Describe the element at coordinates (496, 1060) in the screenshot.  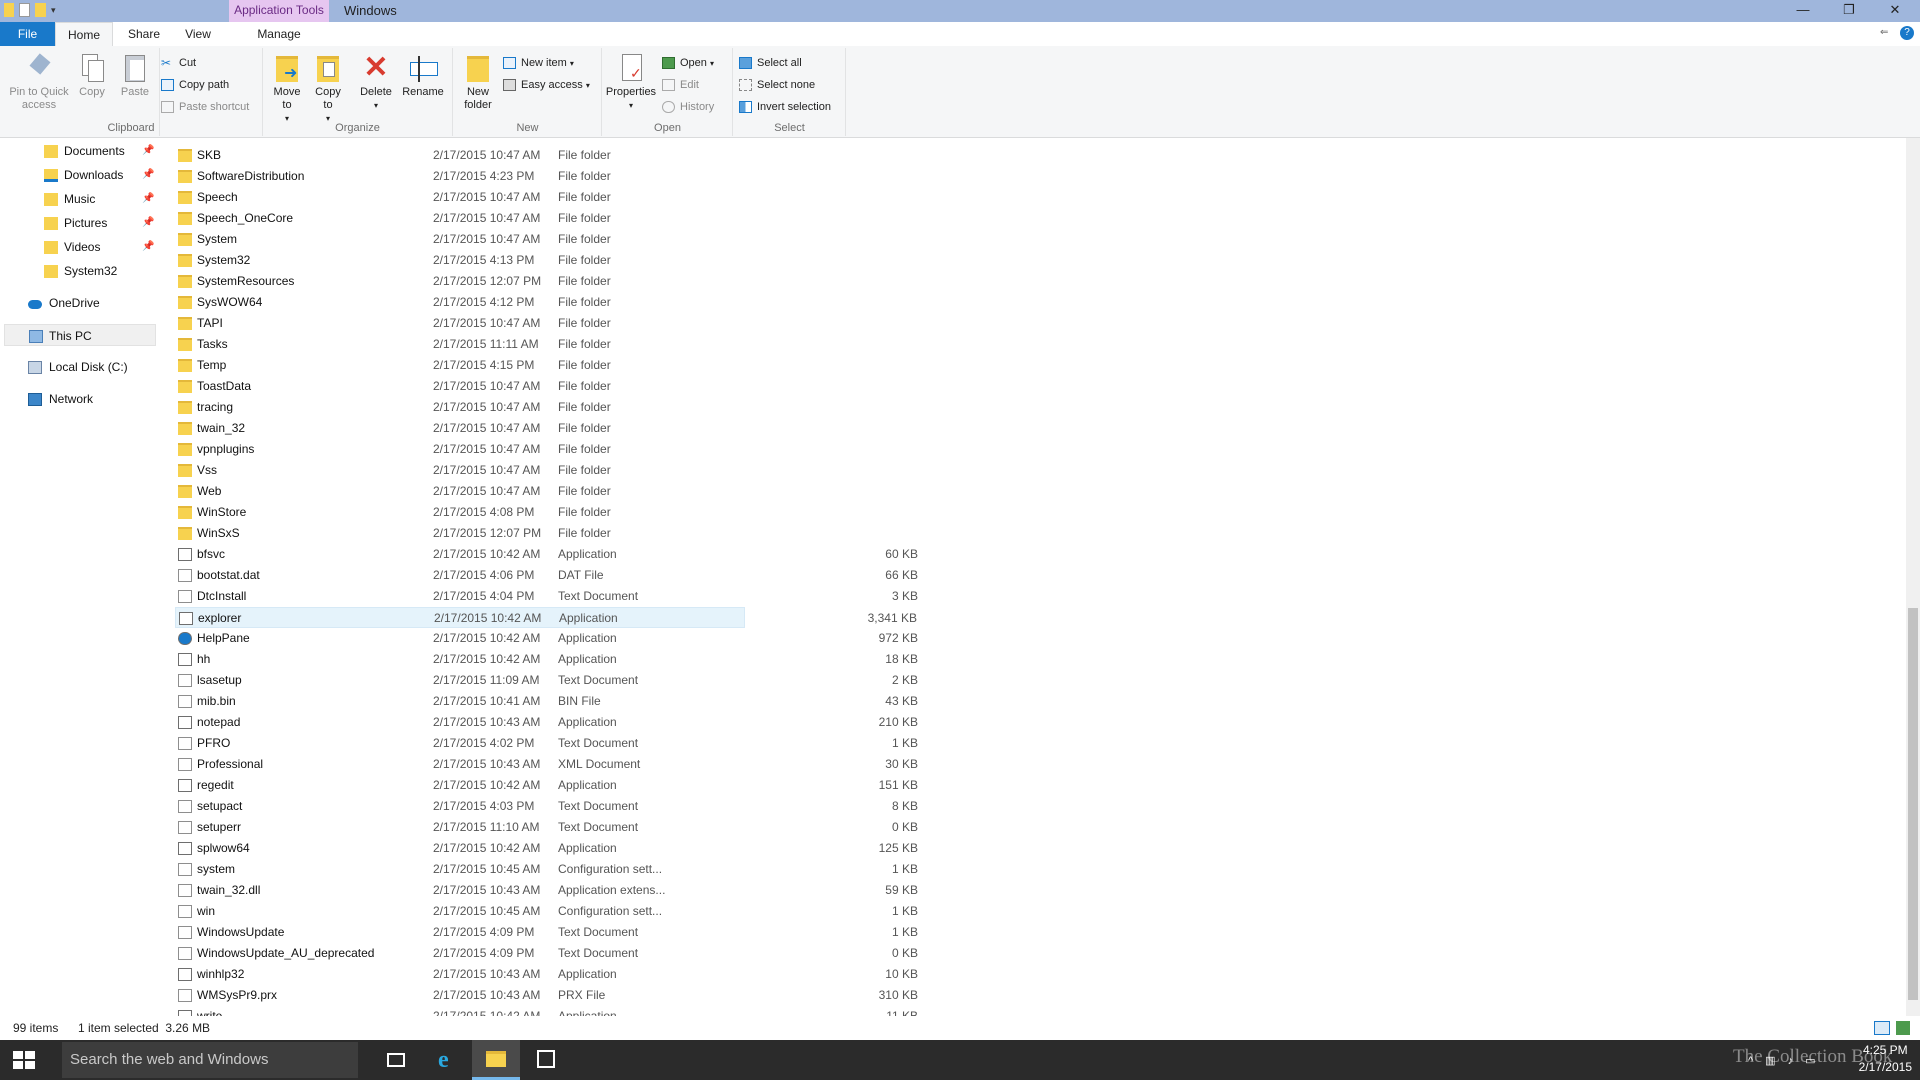
I see `file-explorer-button` at that location.